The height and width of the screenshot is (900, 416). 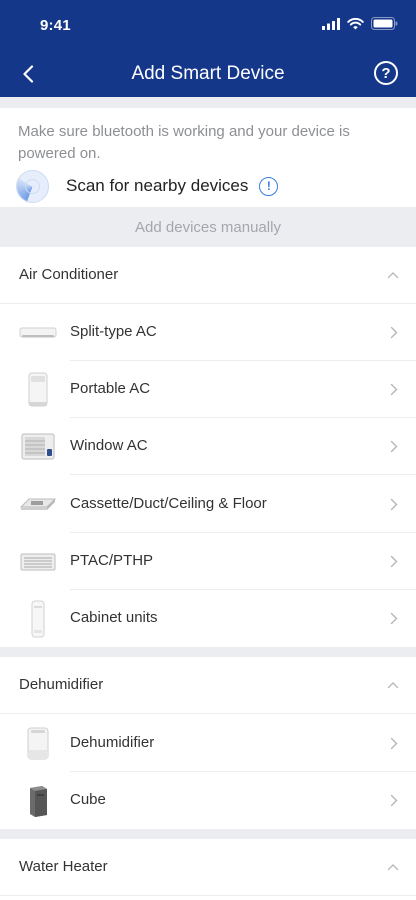 I want to click on cabinet-unit-icon, so click(x=38, y=619).